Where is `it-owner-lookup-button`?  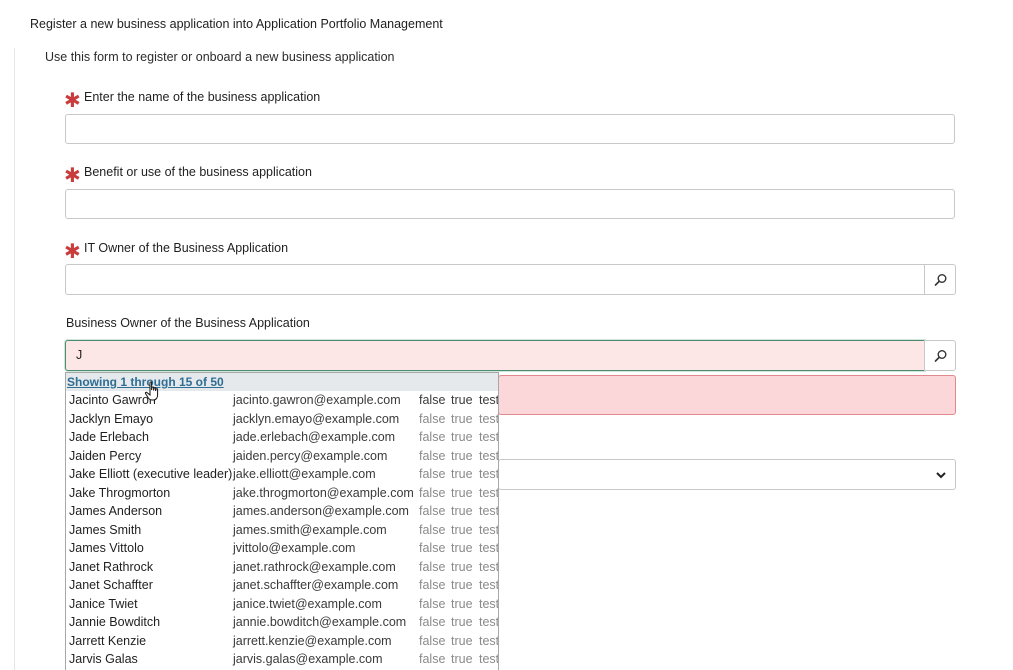
it-owner-lookup-button is located at coordinates (940, 279).